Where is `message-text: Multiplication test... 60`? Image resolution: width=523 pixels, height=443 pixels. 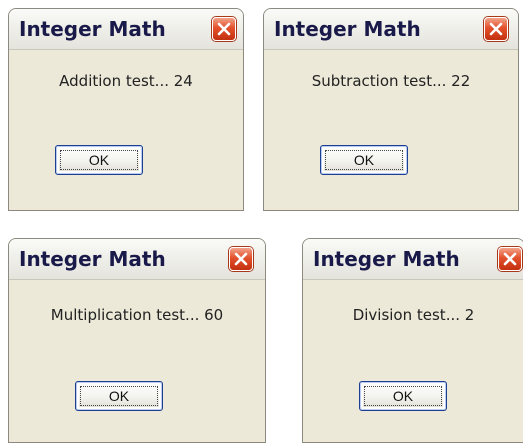
message-text: Multiplication test... 60 is located at coordinates (137, 315).